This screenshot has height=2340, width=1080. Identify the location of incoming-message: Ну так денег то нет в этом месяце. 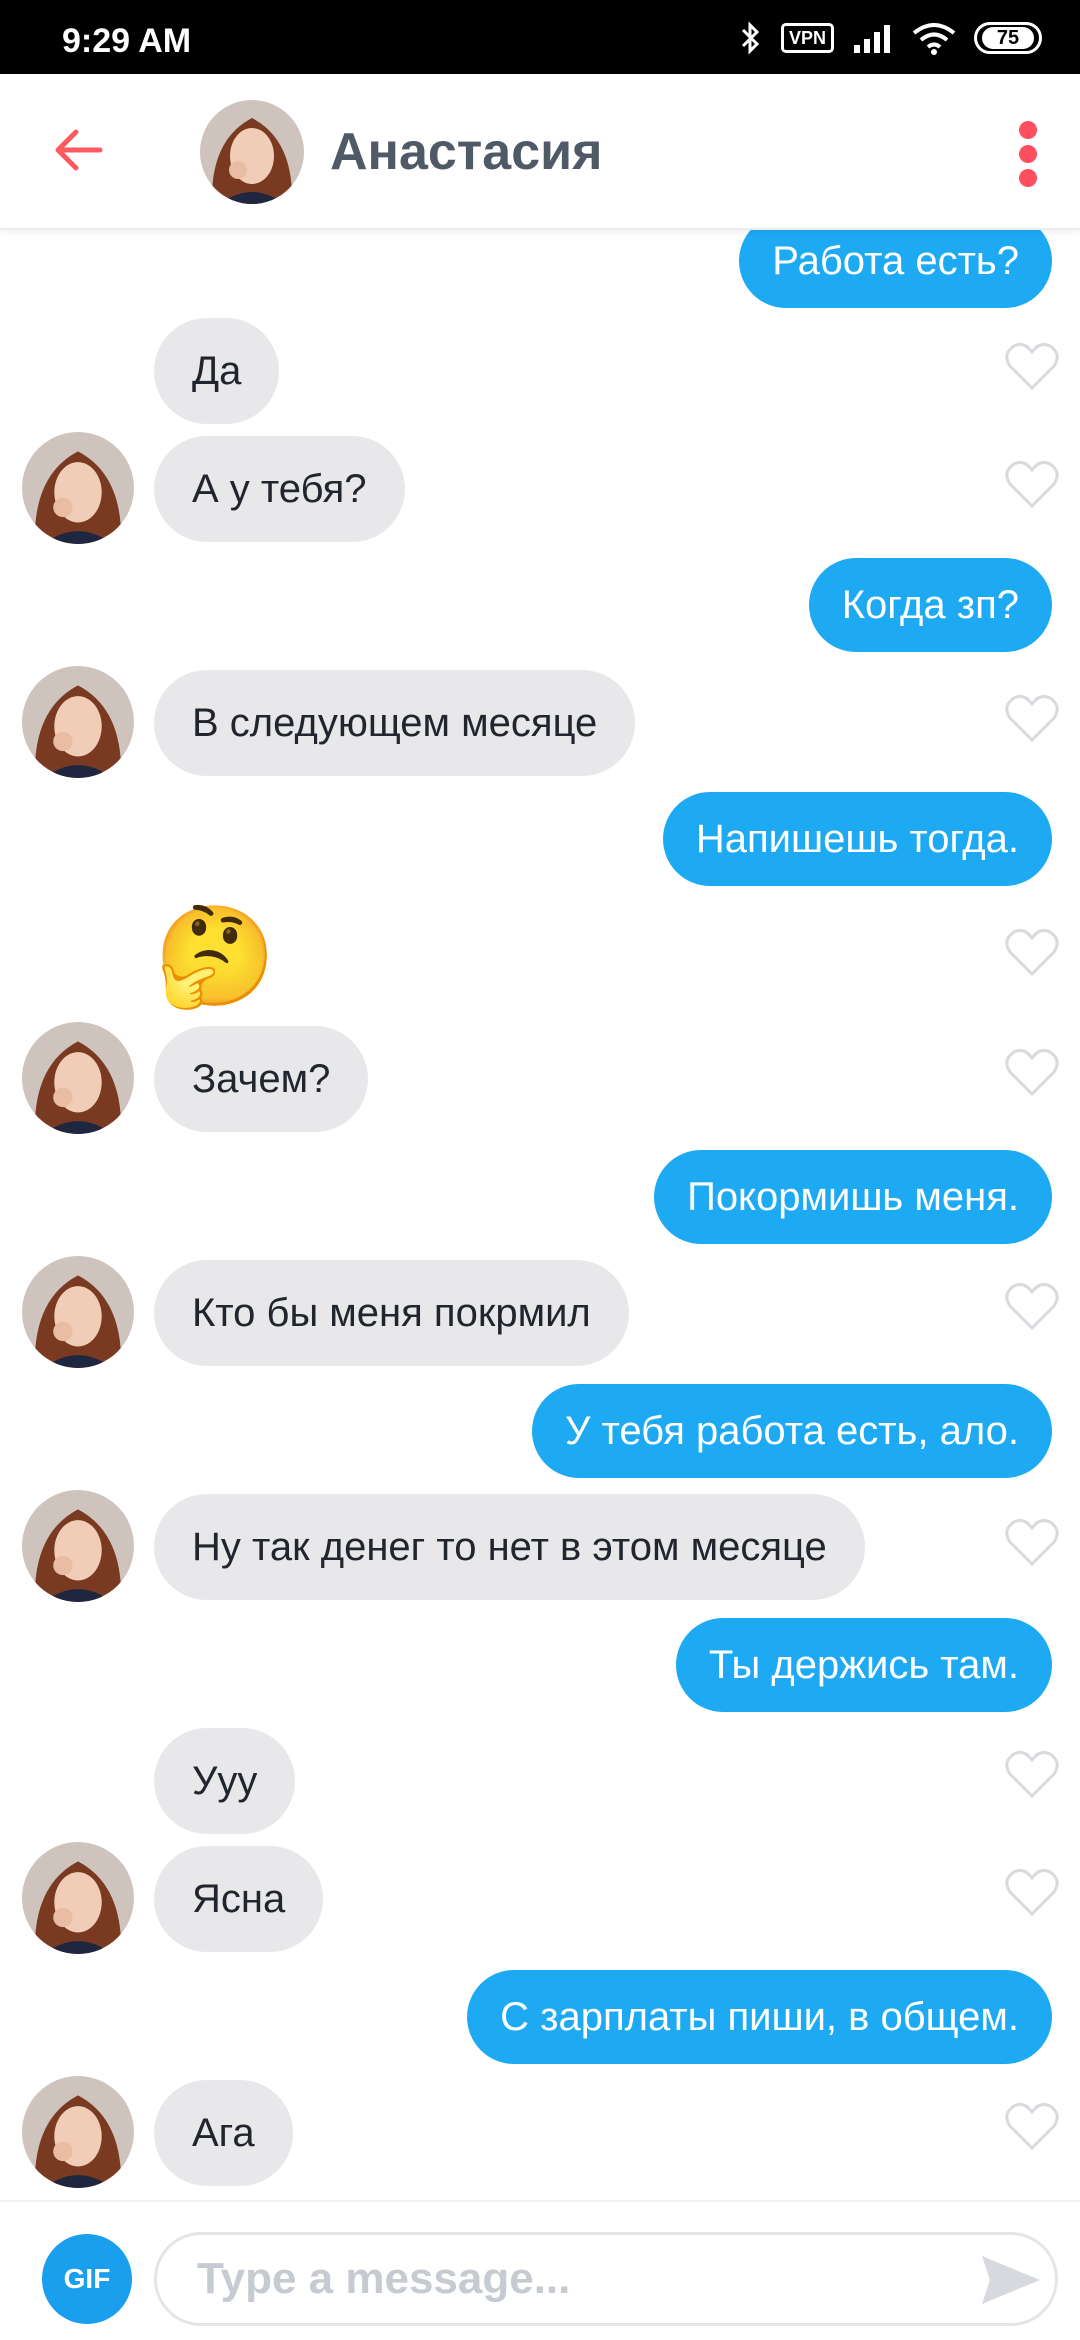
(509, 1547).